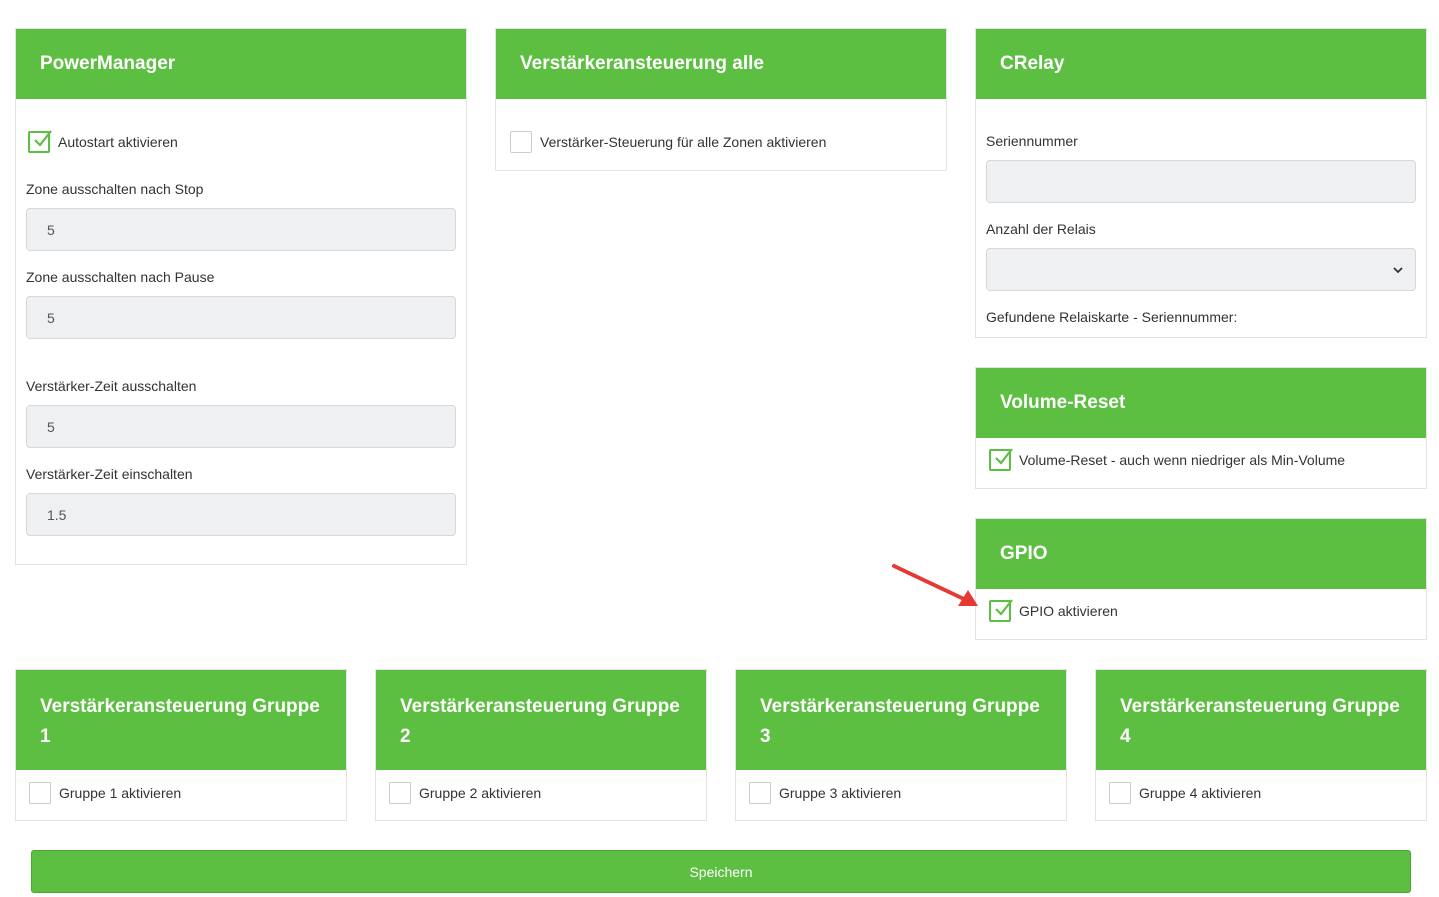 This screenshot has height=897, width=1439. Describe the element at coordinates (1125, 736) in the screenshot. I see `group-4-title-line2: 4` at that location.